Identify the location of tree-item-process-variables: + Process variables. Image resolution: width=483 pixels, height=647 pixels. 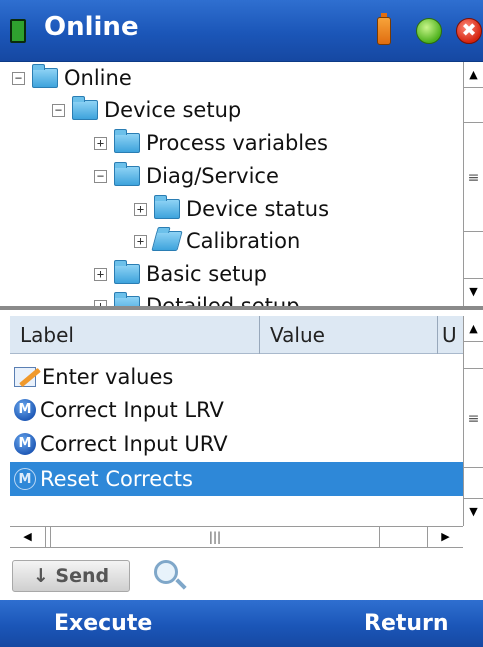
(211, 143).